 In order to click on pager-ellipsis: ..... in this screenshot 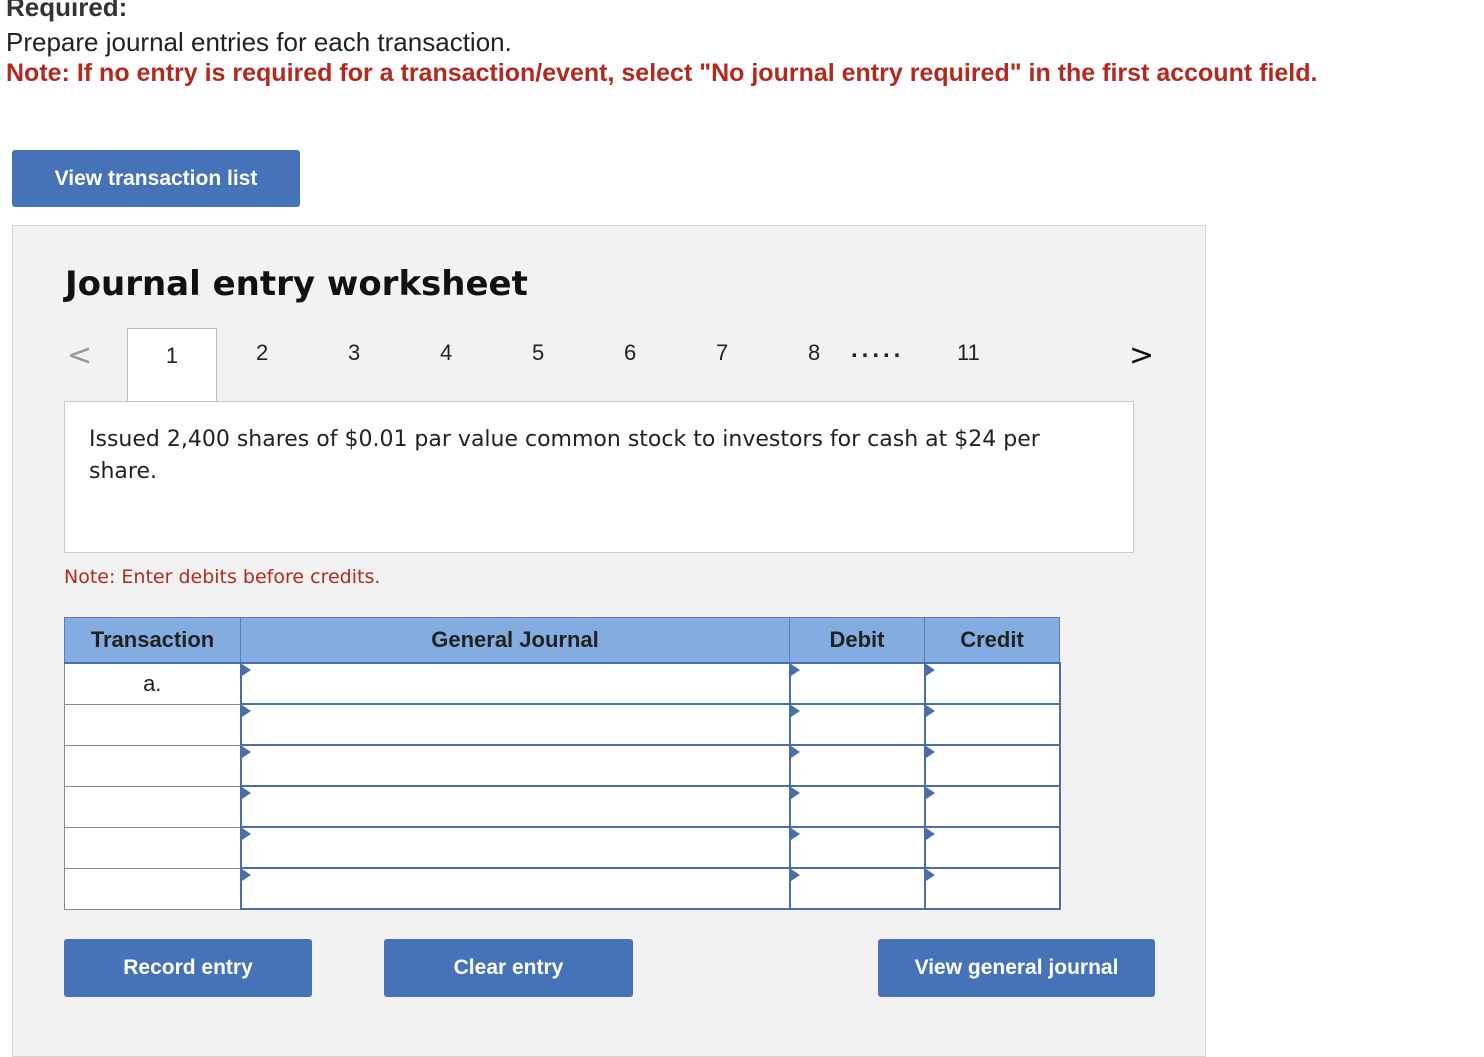, I will do `click(878, 349)`.